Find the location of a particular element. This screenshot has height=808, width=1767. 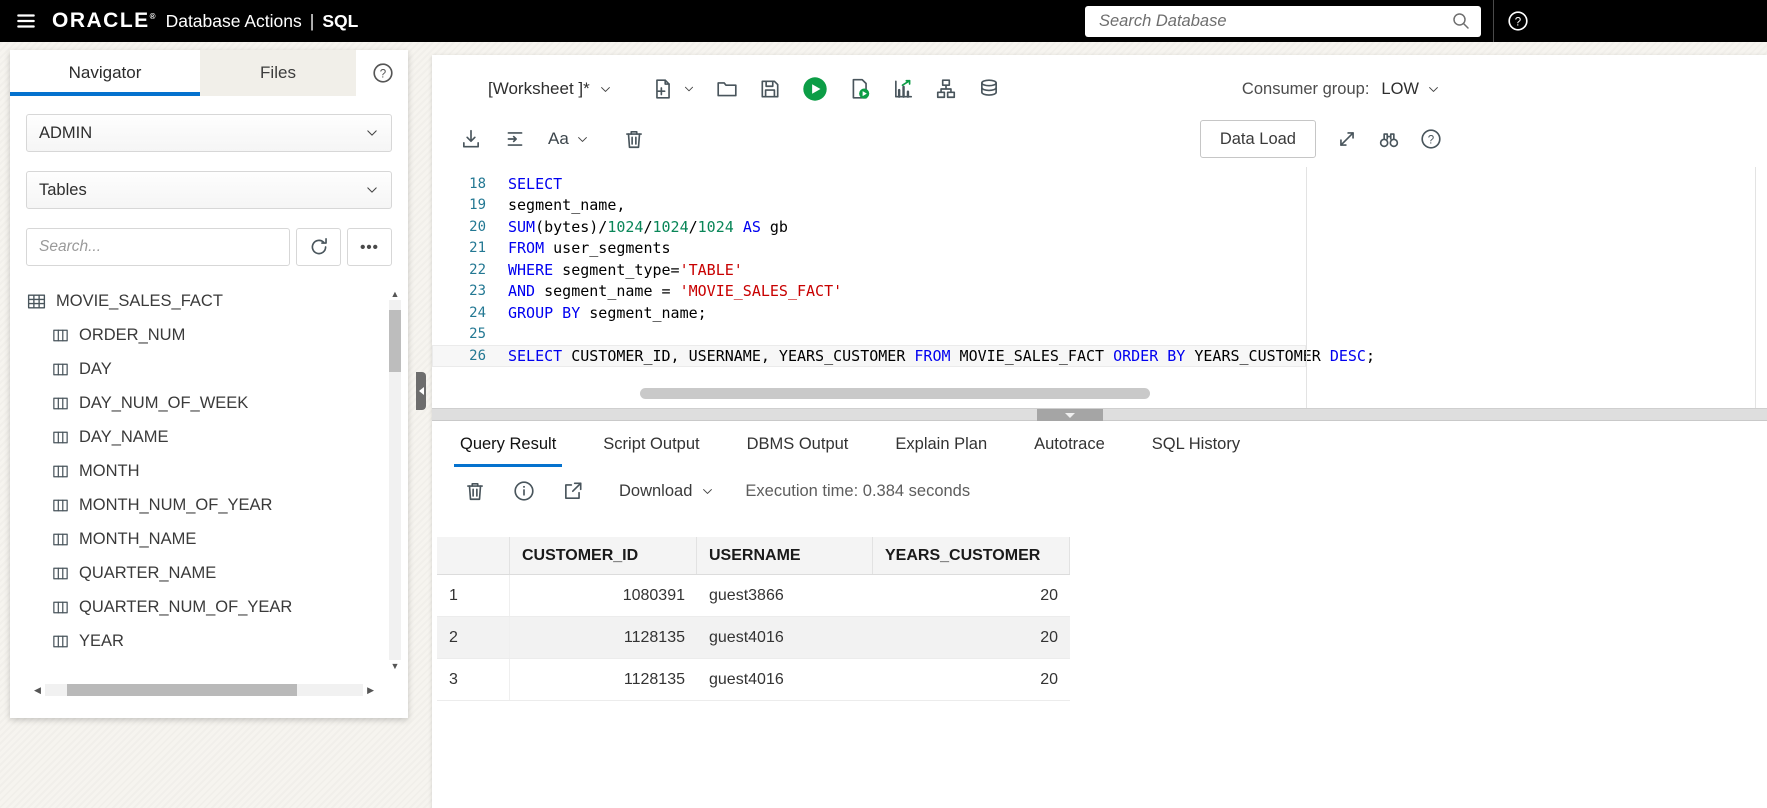

autotrace-button is located at coordinates (946, 89).